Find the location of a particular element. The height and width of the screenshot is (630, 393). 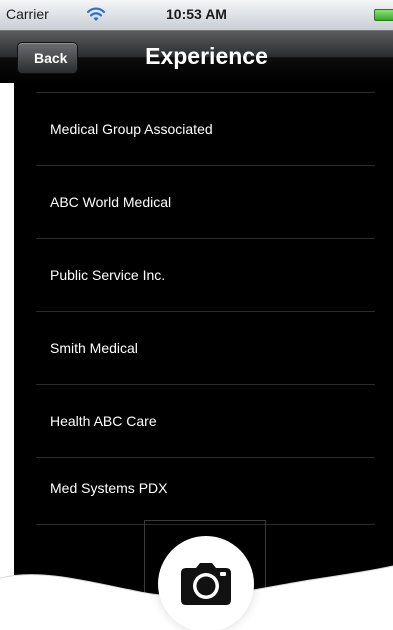

list-item-label: ABC World Medical is located at coordinates (111, 202).